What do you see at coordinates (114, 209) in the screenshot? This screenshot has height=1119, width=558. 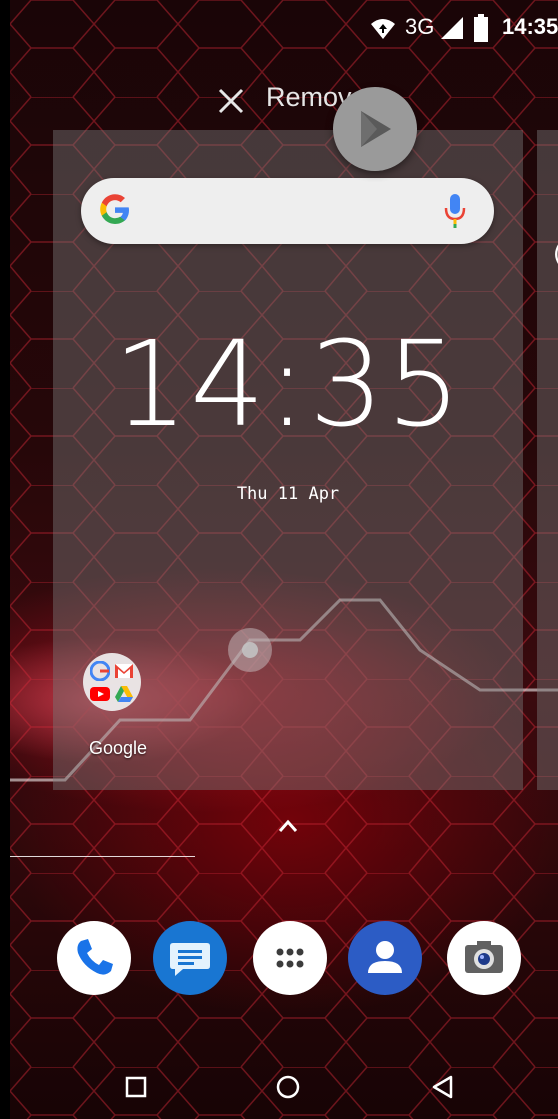 I see `google-g-icon` at bounding box center [114, 209].